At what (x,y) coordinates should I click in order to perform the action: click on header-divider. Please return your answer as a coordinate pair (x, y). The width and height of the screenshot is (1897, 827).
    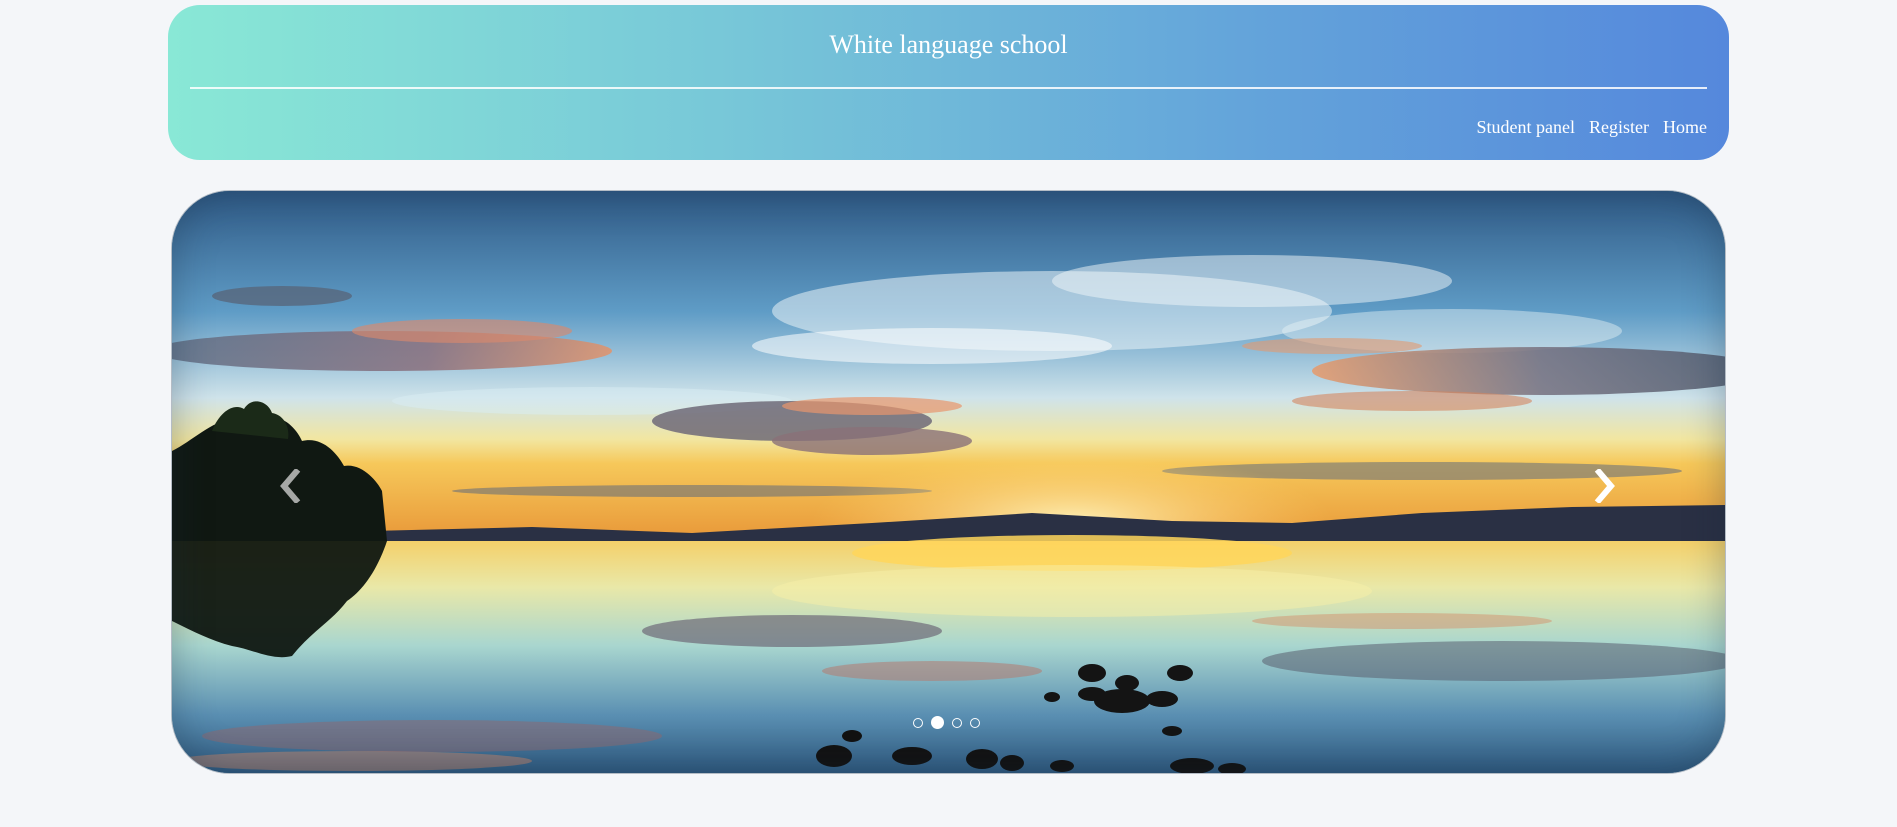
    Looking at the image, I should click on (948, 88).